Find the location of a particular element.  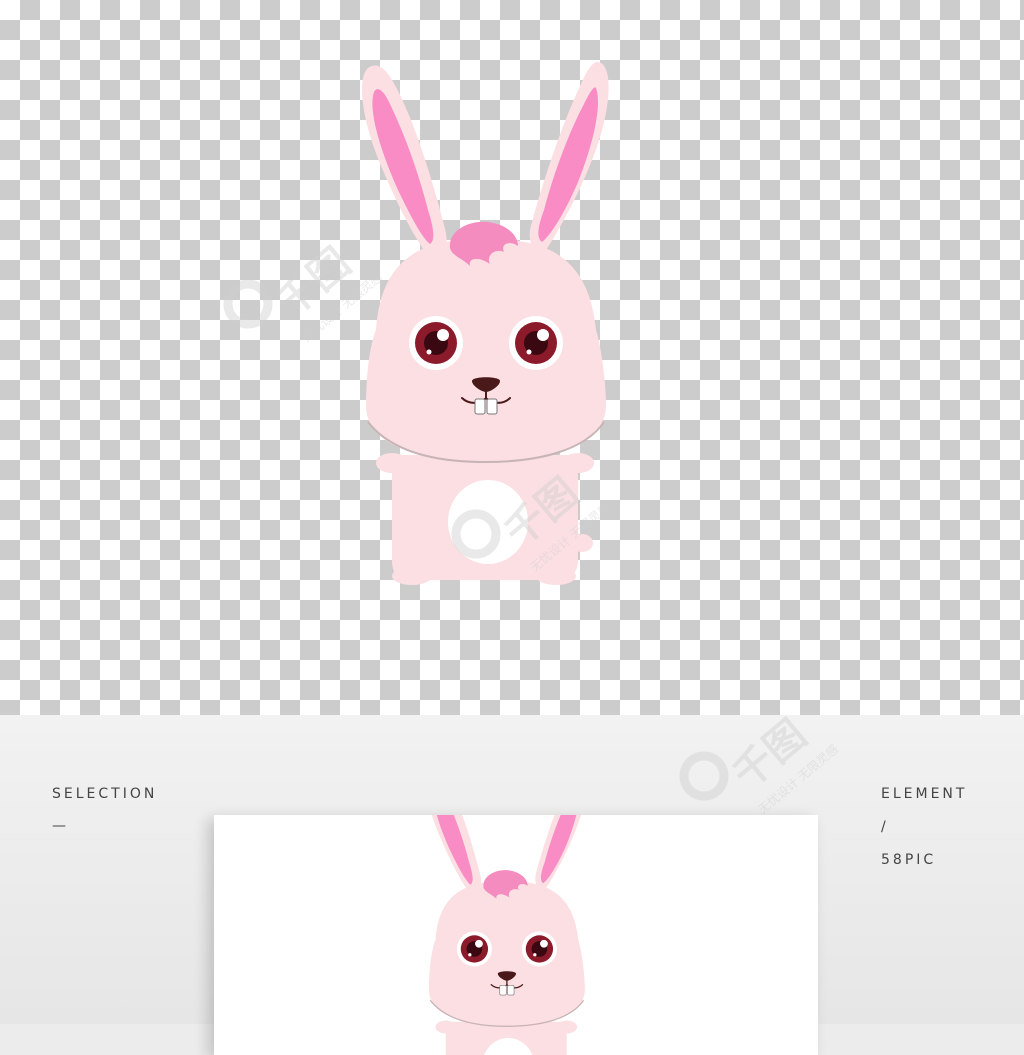

selection-dash: — is located at coordinates (60, 826).